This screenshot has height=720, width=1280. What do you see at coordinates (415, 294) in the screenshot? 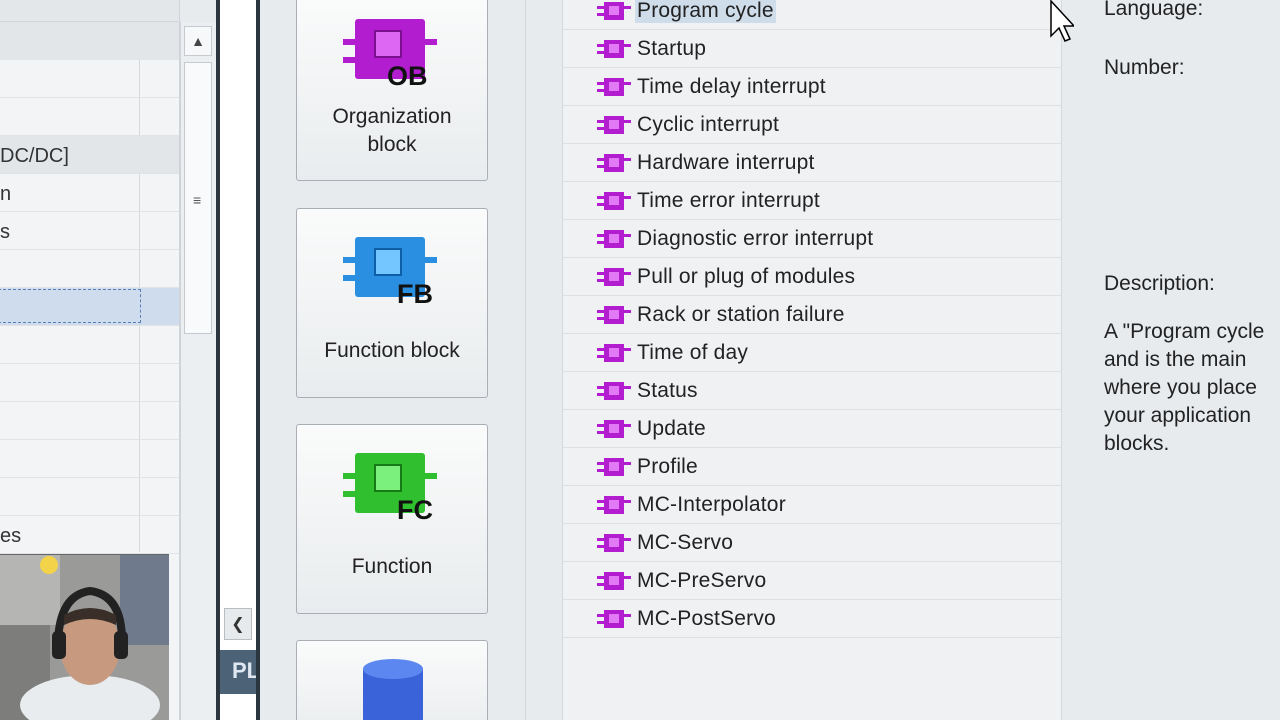
I see `fb-code-label: FB` at bounding box center [415, 294].